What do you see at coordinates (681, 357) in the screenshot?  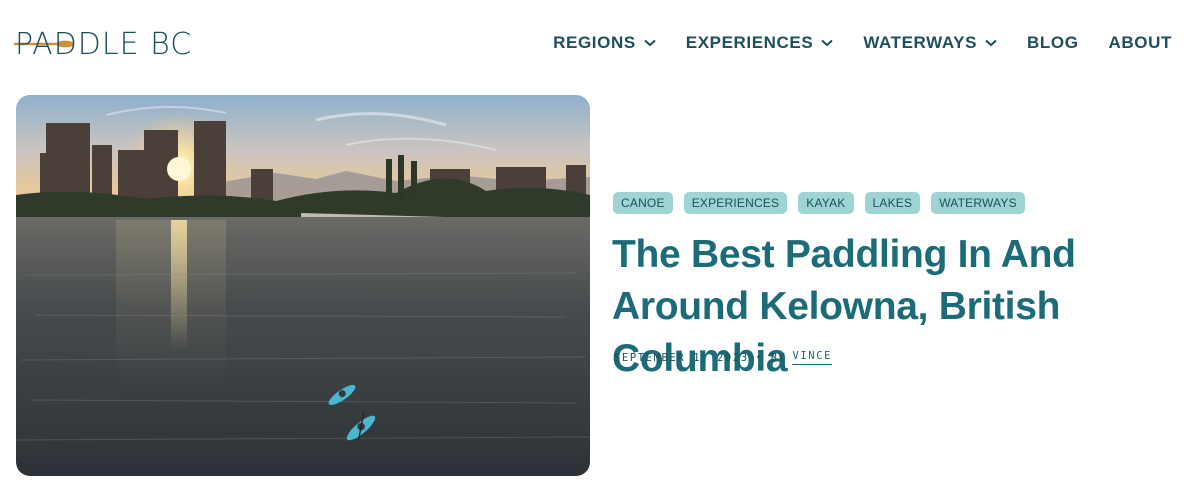 I see `publish-date: SEPTEMBER 1, 2023` at bounding box center [681, 357].